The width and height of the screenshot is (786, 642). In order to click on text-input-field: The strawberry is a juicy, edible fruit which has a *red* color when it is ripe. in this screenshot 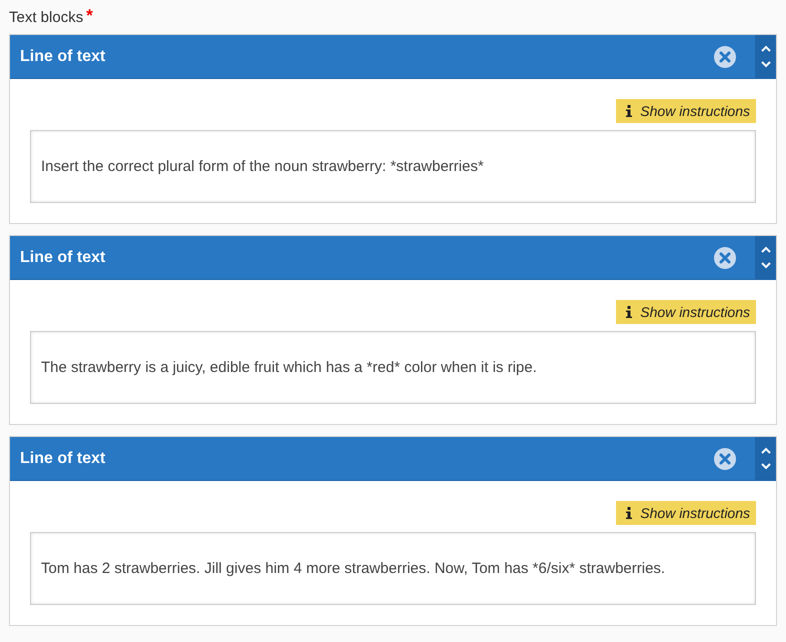, I will do `click(393, 367)`.